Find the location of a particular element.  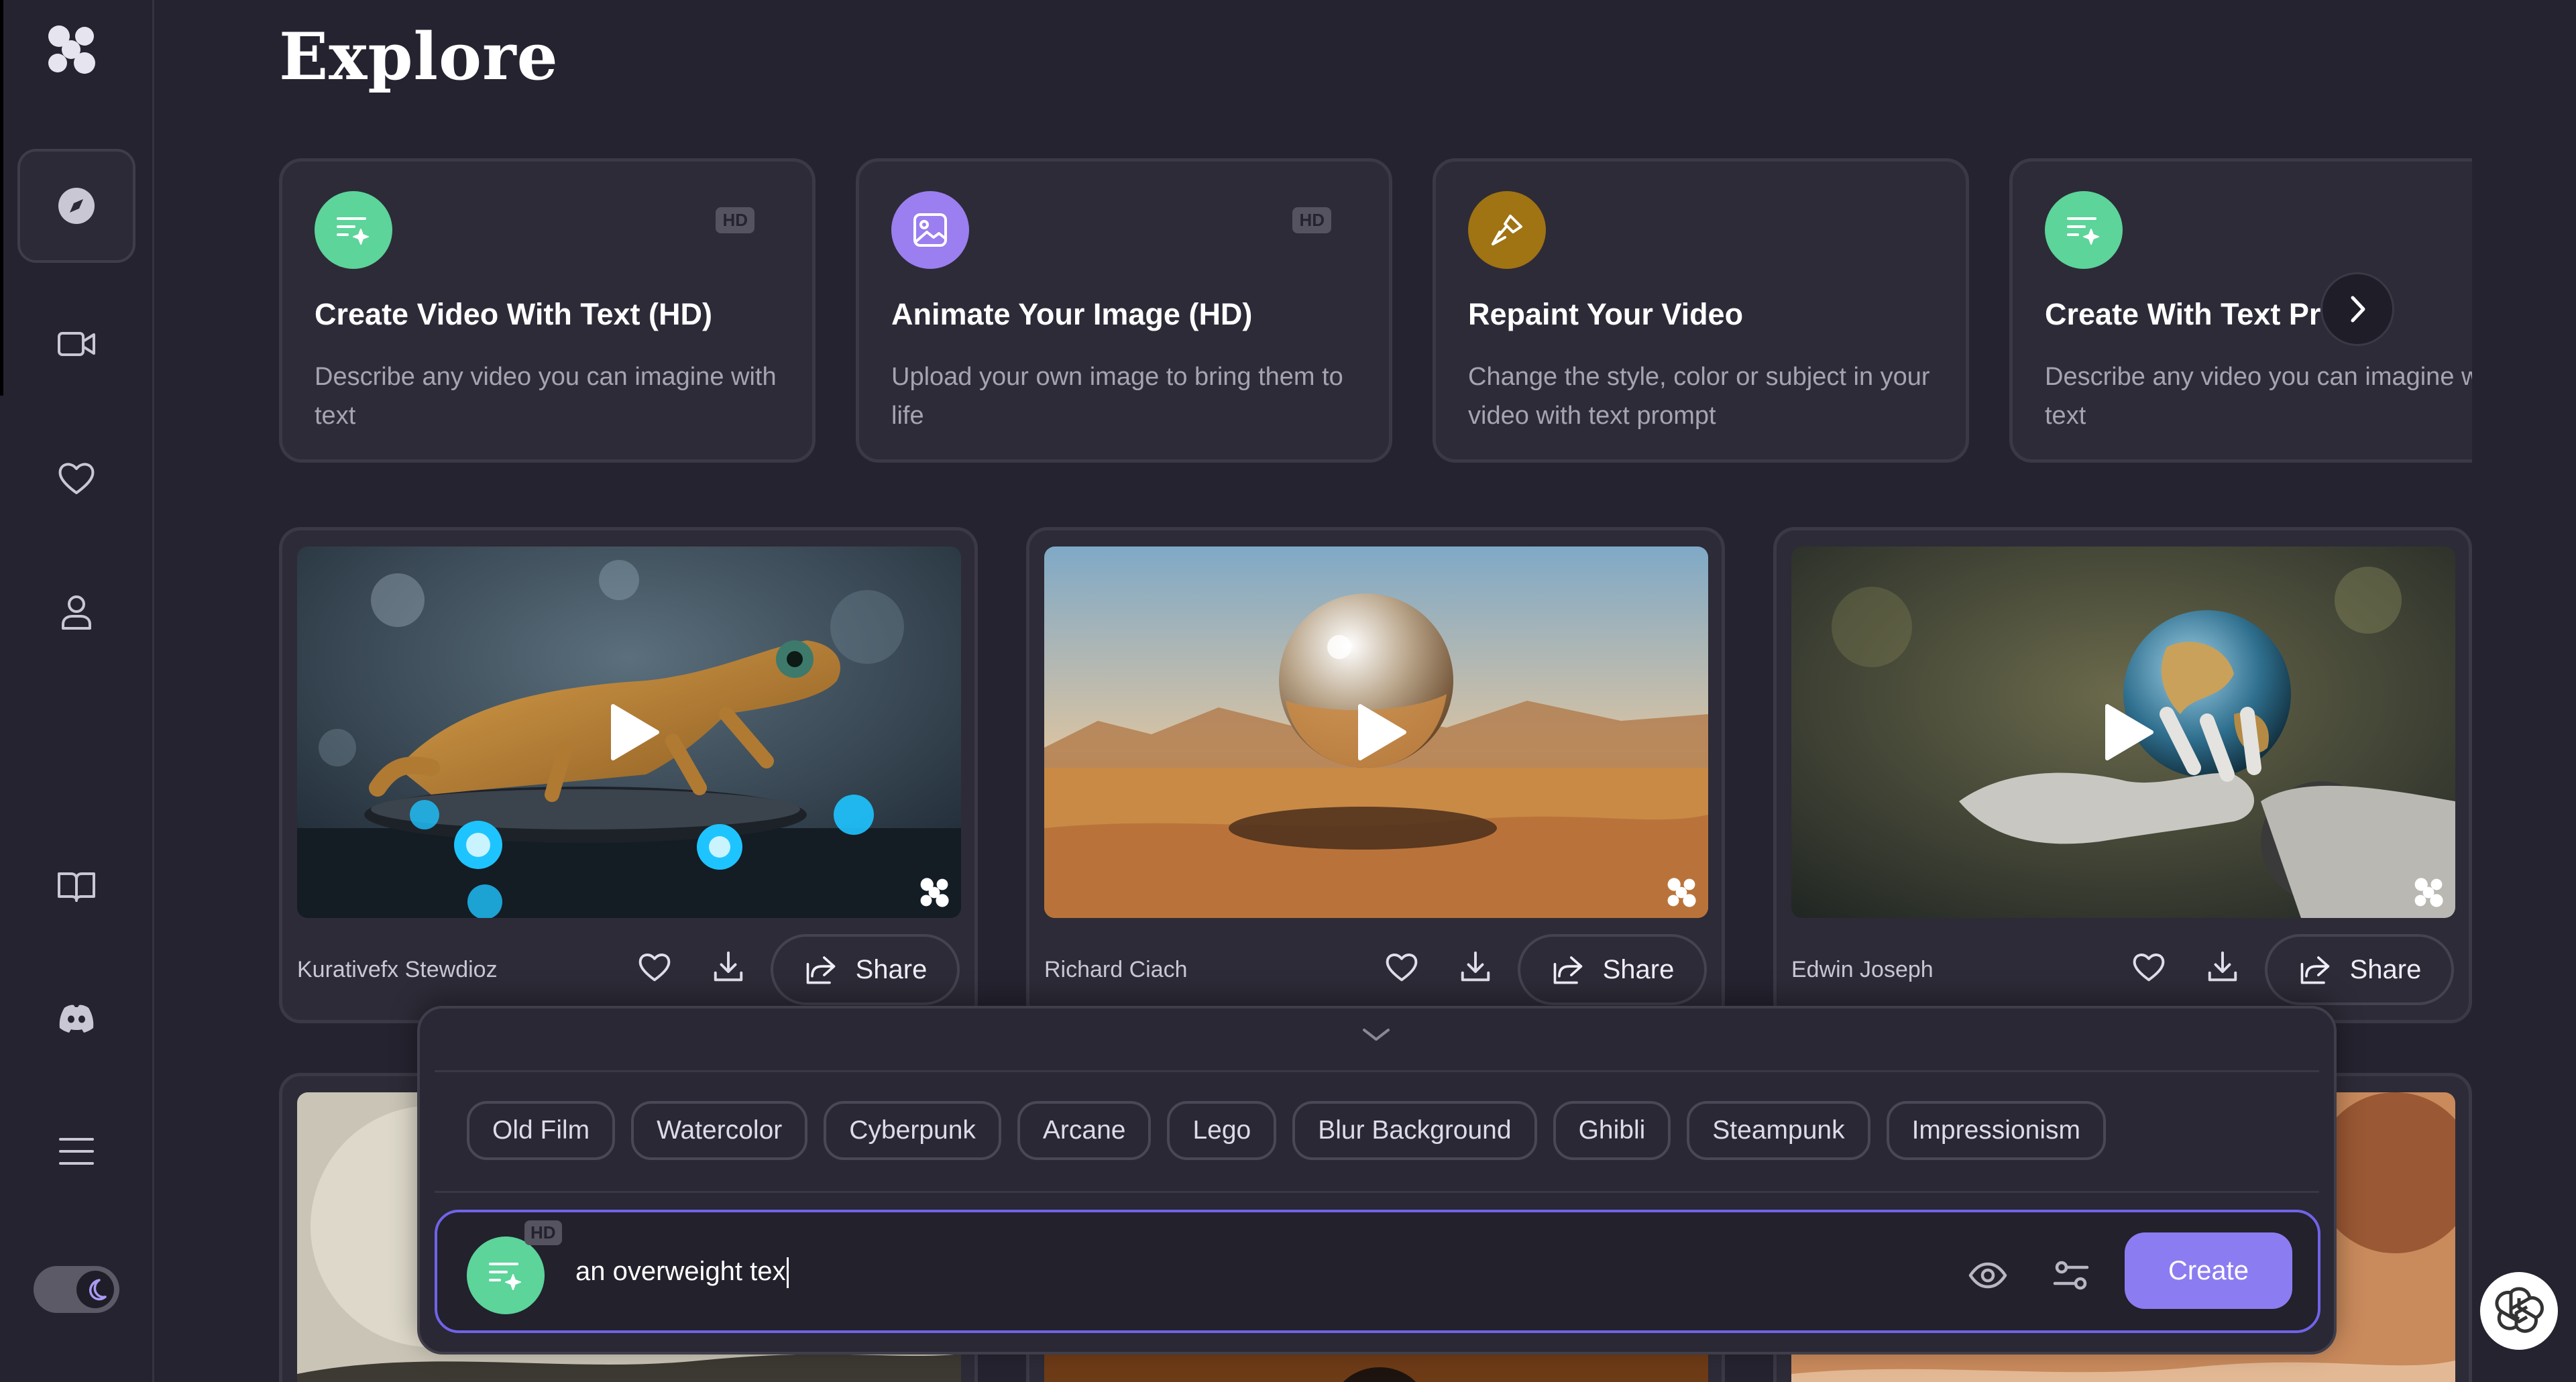

style-chip-arcane: Arcane is located at coordinates (1084, 1130).